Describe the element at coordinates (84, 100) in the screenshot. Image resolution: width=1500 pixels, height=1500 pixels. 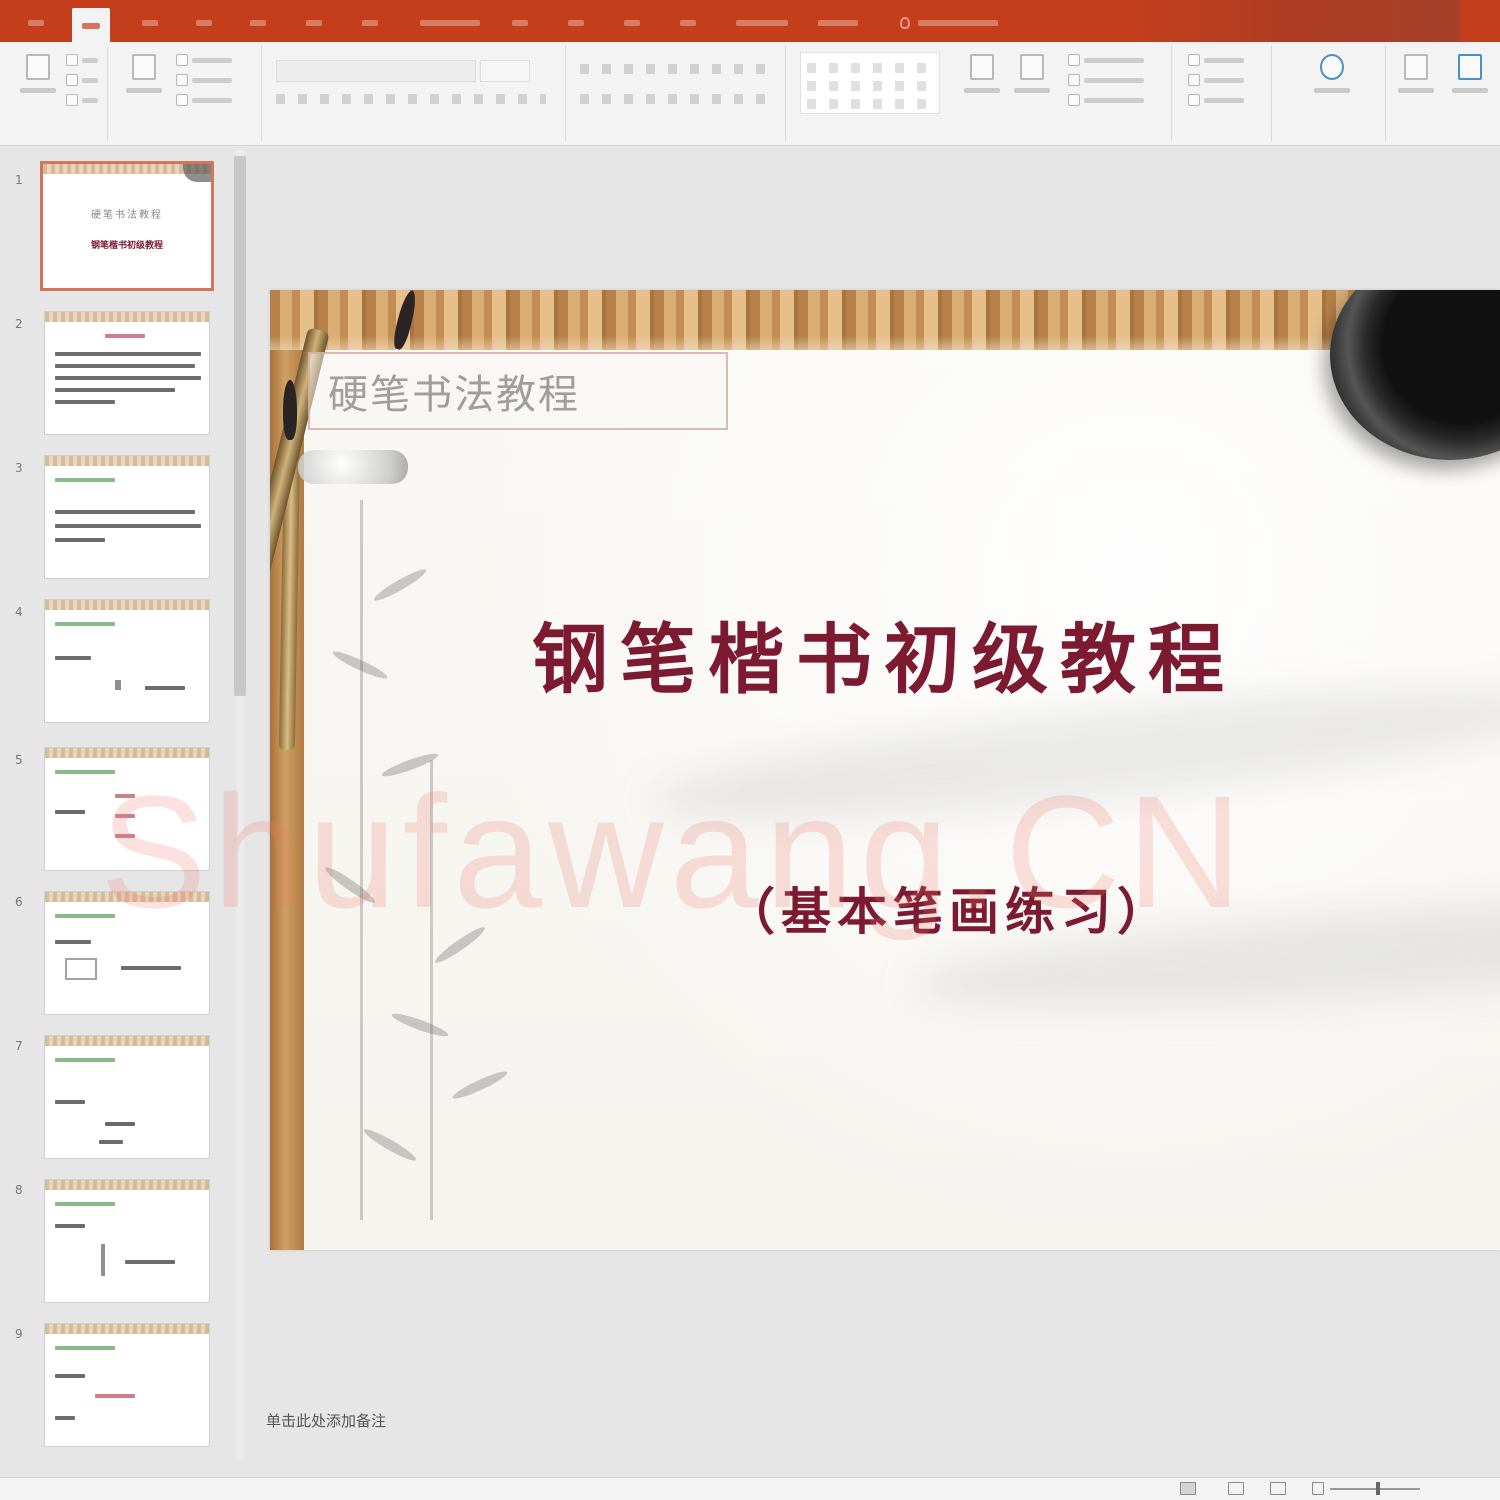
I see `format-painter-button` at that location.